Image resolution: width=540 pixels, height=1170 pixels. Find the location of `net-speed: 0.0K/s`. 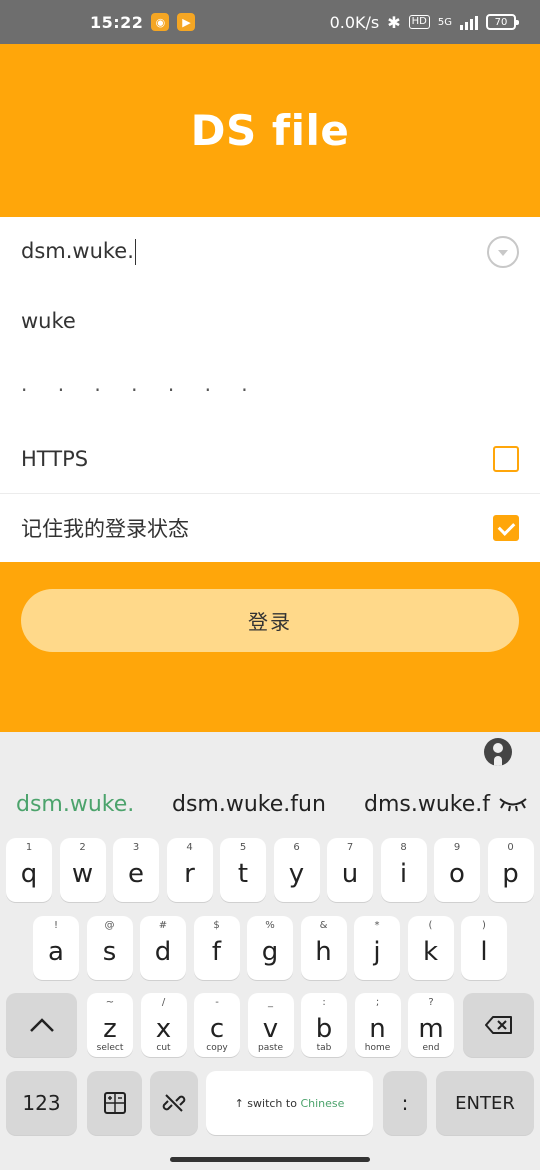

net-speed: 0.0K/s is located at coordinates (354, 22).